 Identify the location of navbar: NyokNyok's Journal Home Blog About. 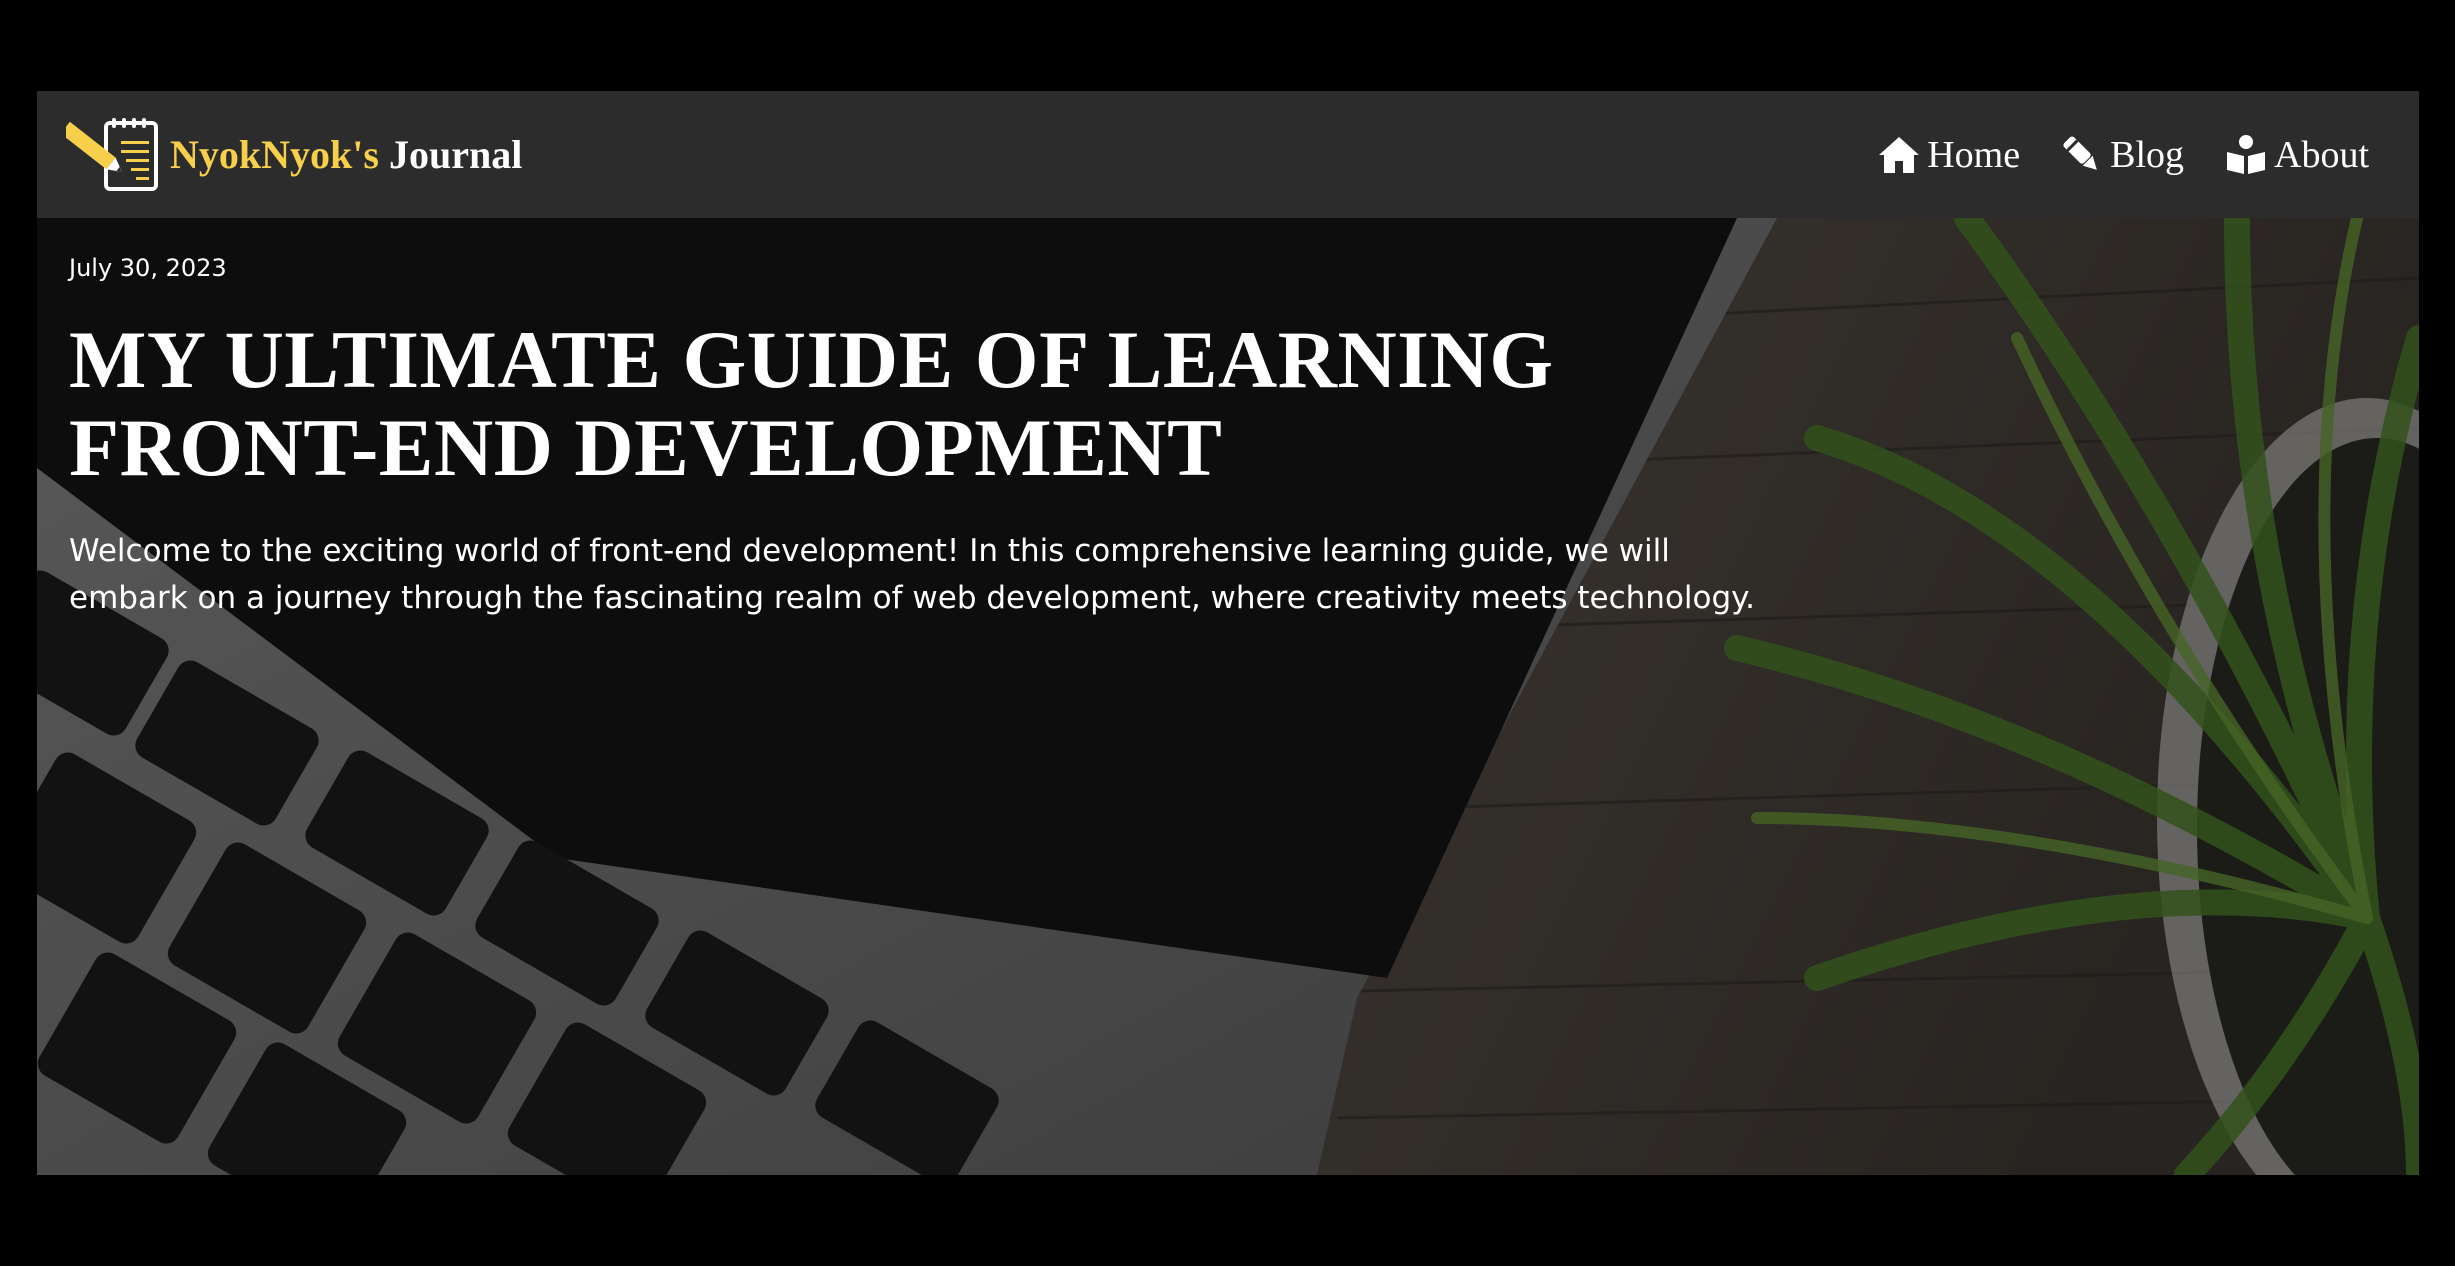
(1228, 154).